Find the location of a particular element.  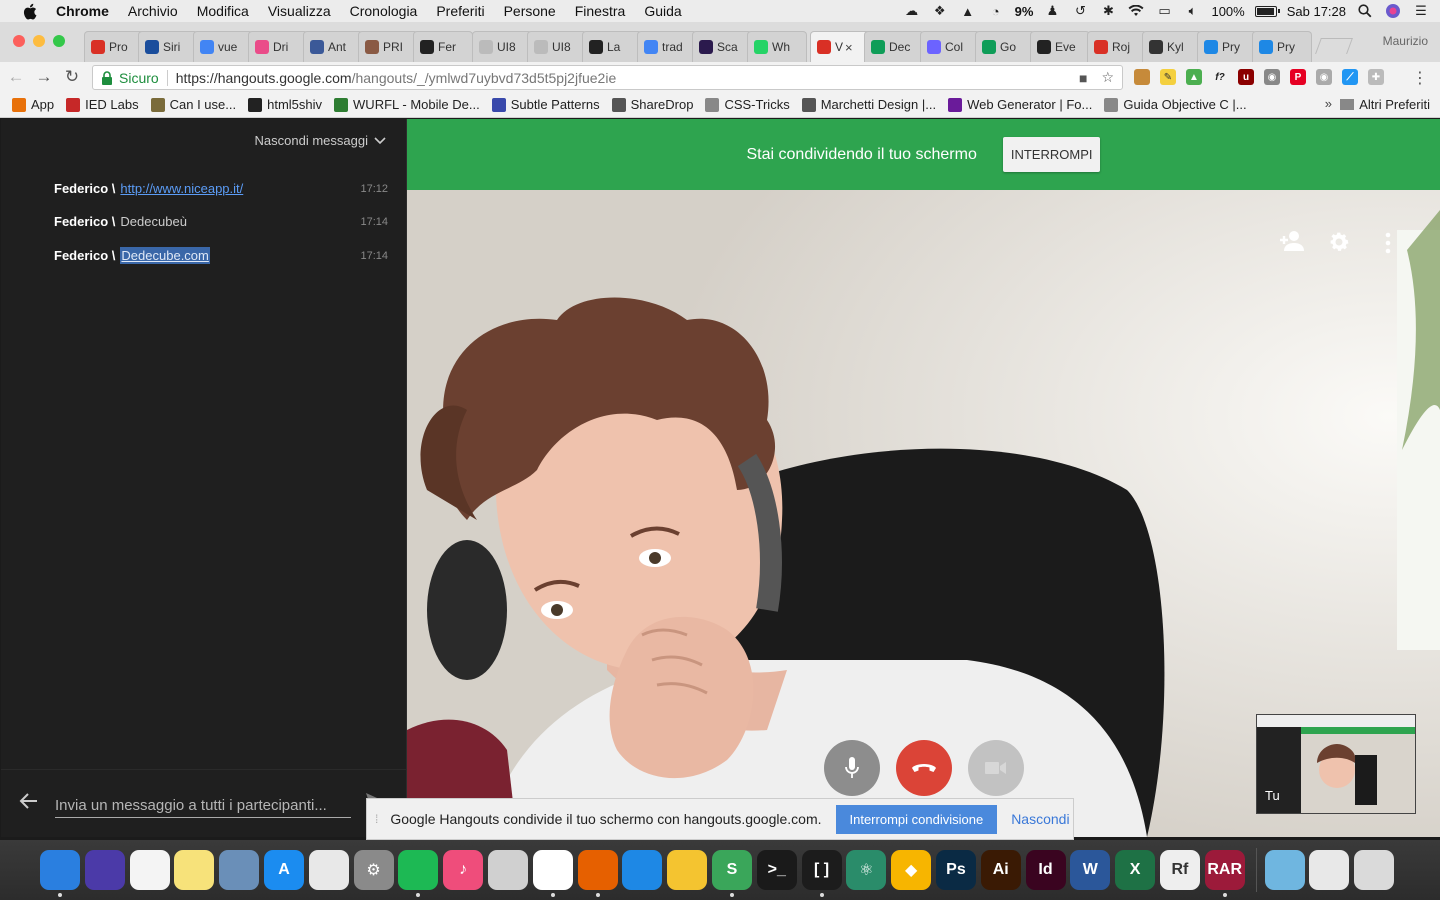

menu-finestra: Finestra is located at coordinates (600, 11).